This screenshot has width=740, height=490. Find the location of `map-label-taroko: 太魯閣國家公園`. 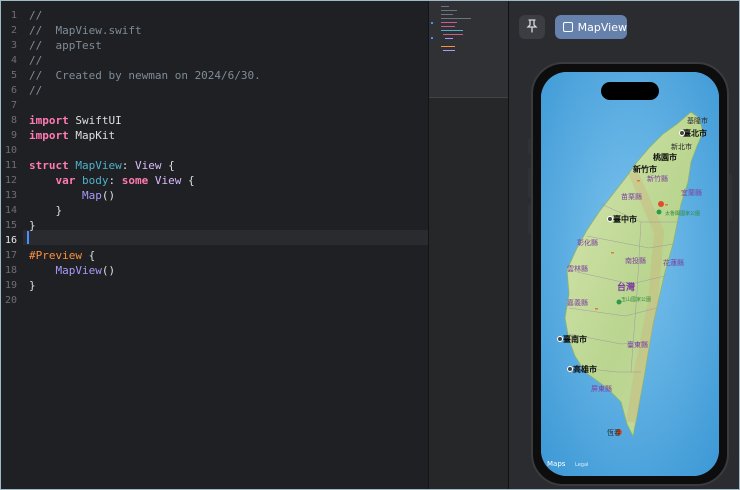

map-label-taroko: 太魯閣國家公園 is located at coordinates (682, 213).